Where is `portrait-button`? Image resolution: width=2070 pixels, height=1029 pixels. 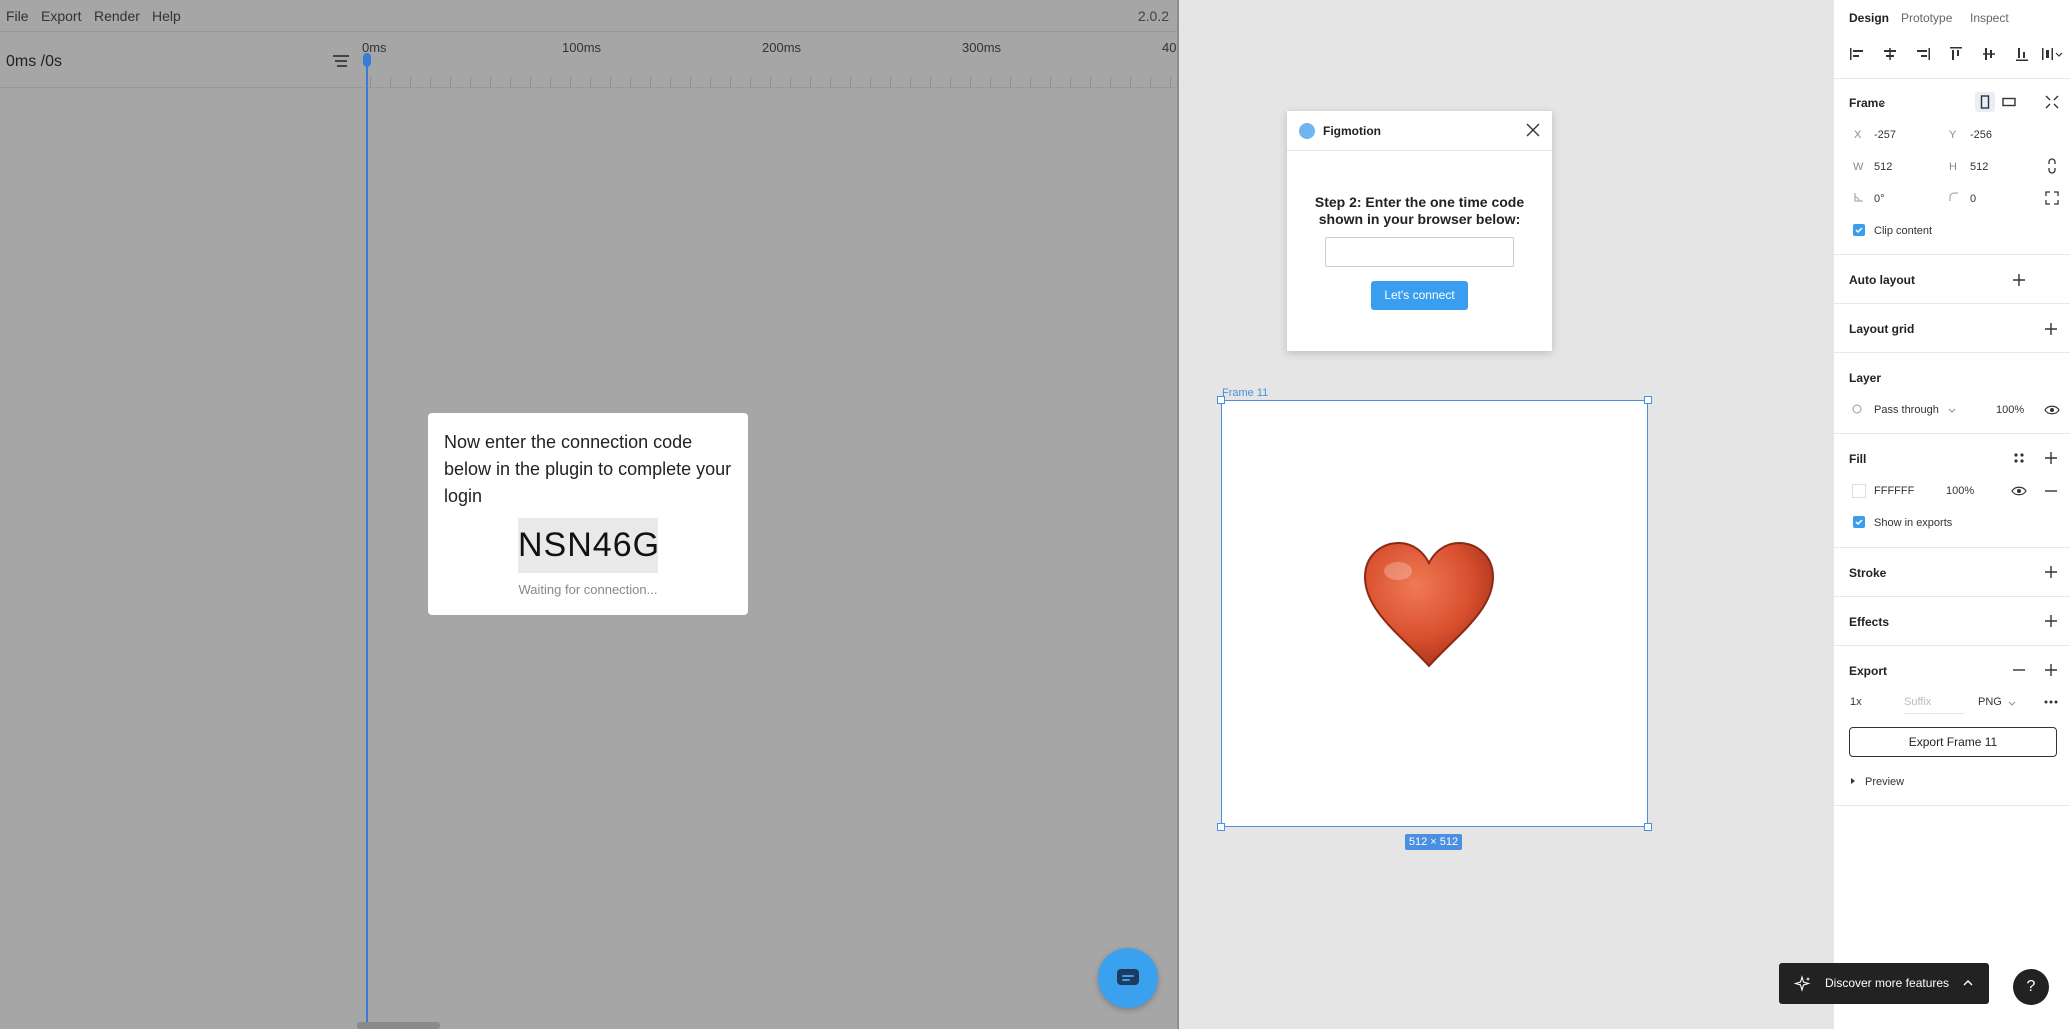 portrait-button is located at coordinates (1985, 102).